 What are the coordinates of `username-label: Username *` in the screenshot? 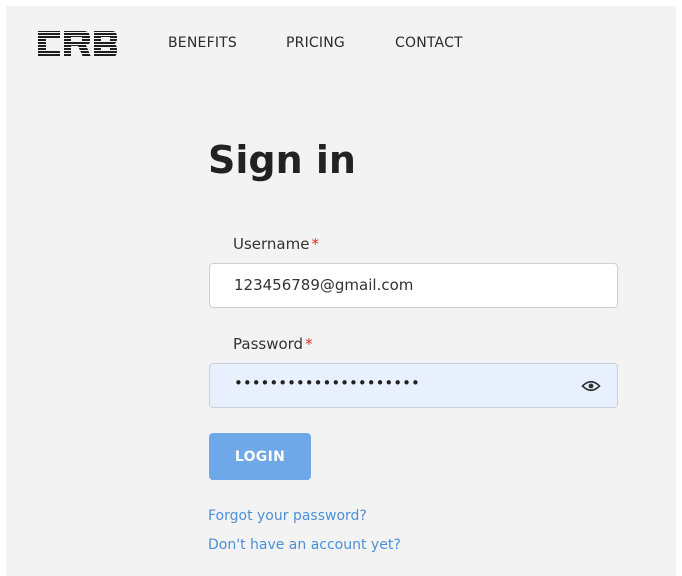 It's located at (276, 244).